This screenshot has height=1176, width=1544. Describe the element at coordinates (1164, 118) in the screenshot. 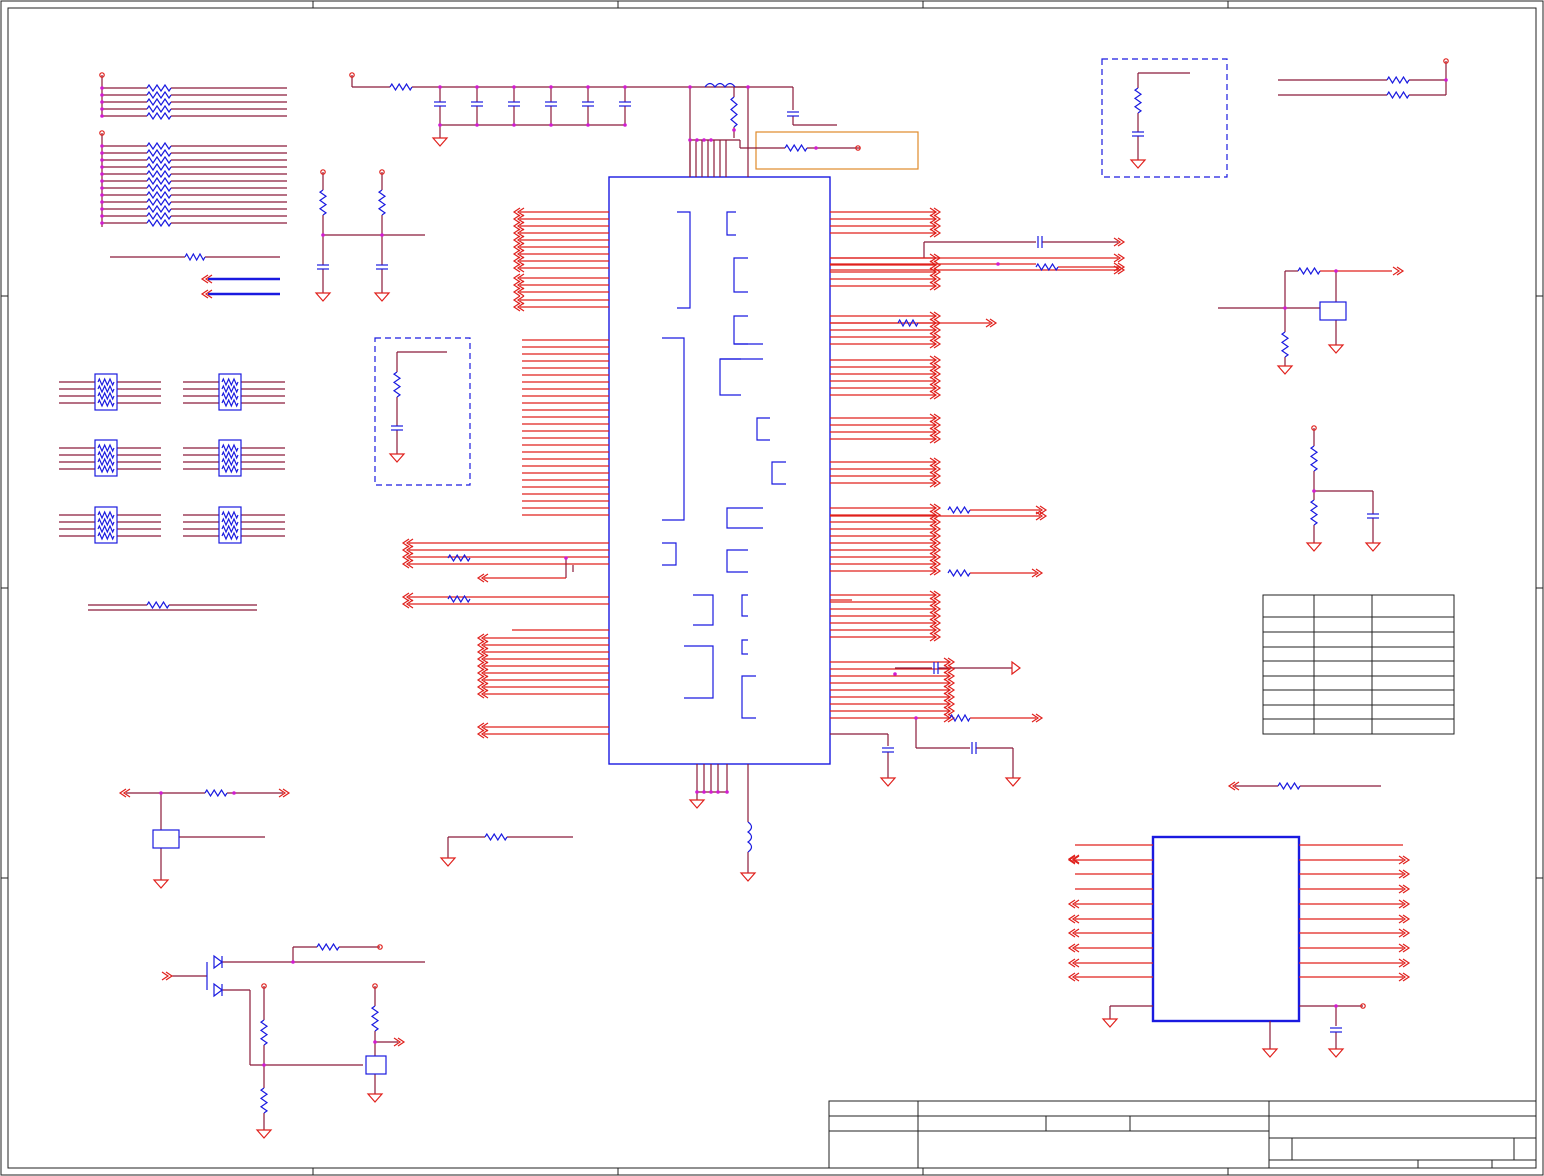

I see `dashed-block-top-right` at that location.